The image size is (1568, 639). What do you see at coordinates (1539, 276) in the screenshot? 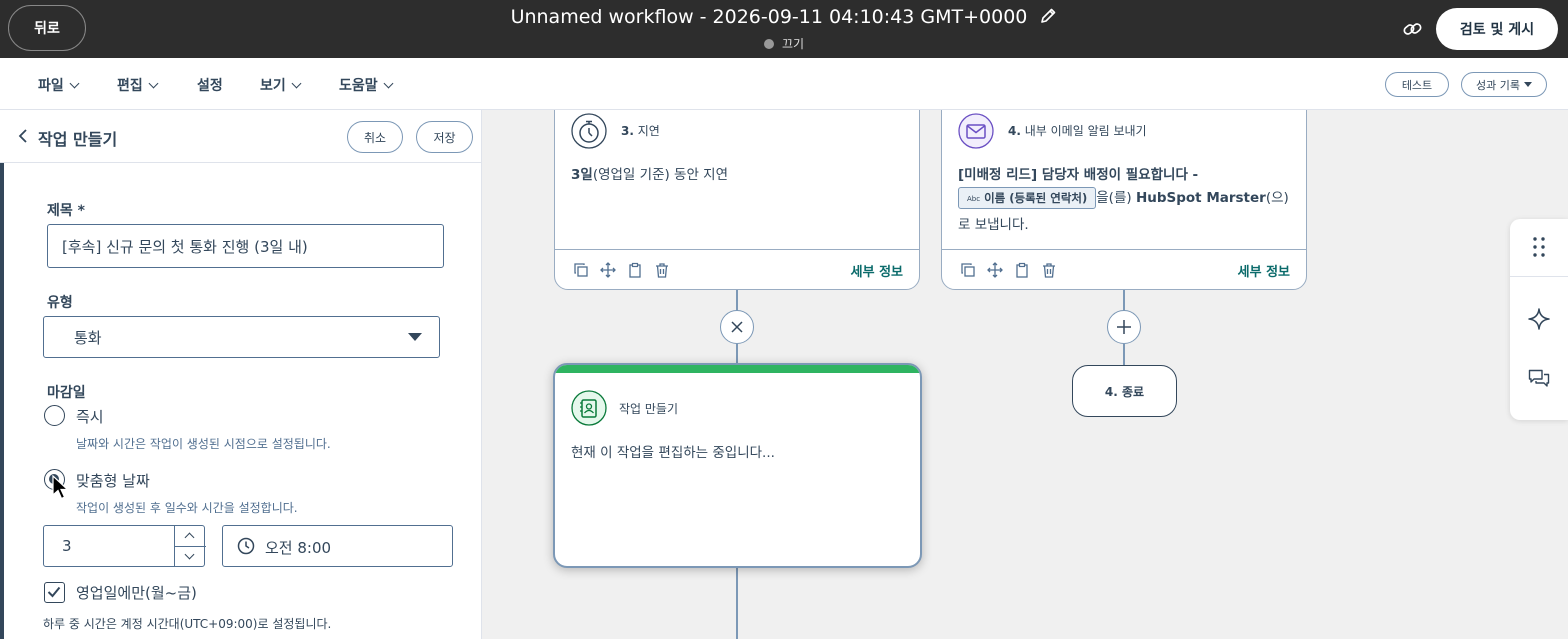
I see `toolbar-divider` at bounding box center [1539, 276].